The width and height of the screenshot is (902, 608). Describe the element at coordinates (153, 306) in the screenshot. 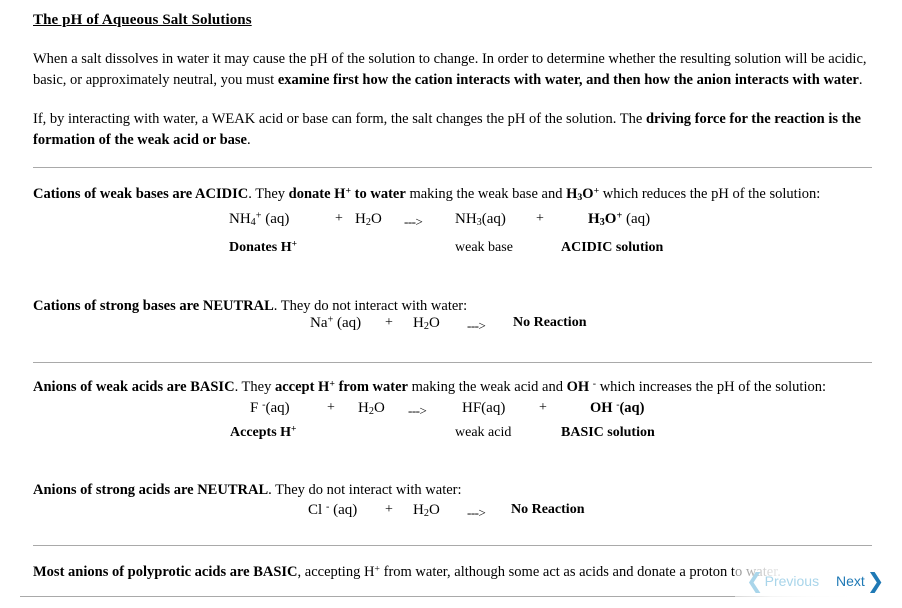

I see `heading-bold-strong-bases: Cations of strong bases are NEUTRAL` at that location.